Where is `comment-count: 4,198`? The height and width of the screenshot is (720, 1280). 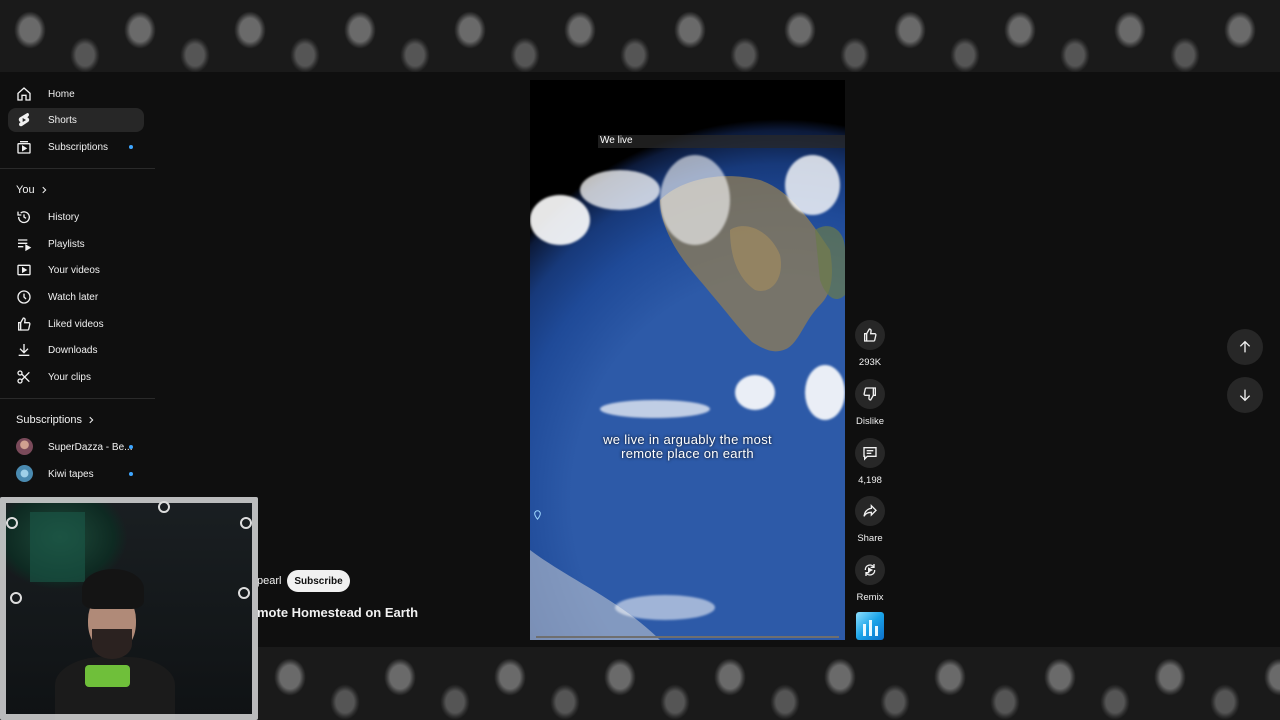 comment-count: 4,198 is located at coordinates (870, 480).